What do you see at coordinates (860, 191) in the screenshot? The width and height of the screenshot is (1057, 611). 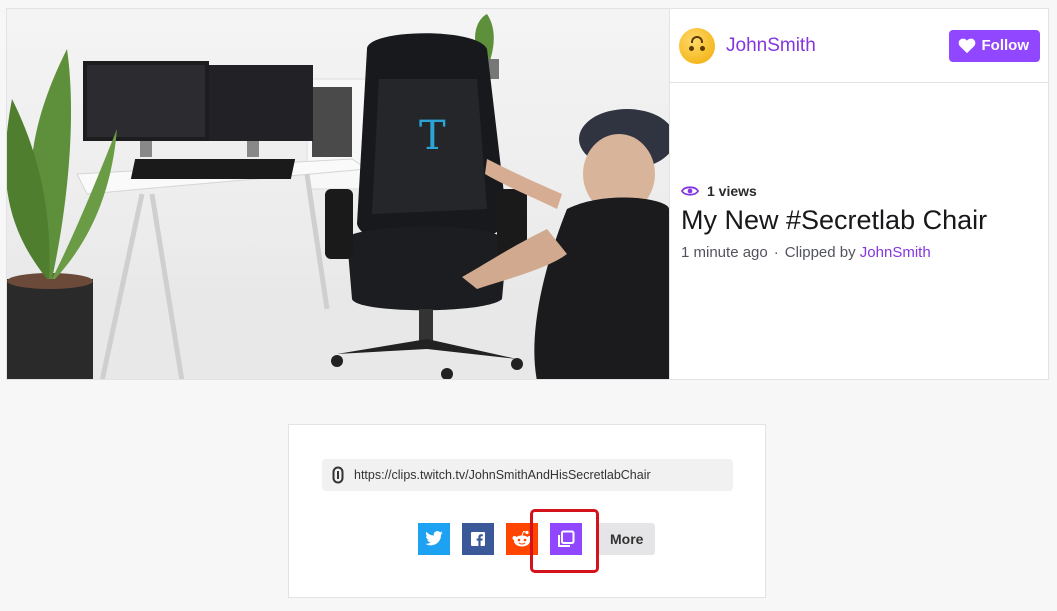 I see `view-count: 1 views` at bounding box center [860, 191].